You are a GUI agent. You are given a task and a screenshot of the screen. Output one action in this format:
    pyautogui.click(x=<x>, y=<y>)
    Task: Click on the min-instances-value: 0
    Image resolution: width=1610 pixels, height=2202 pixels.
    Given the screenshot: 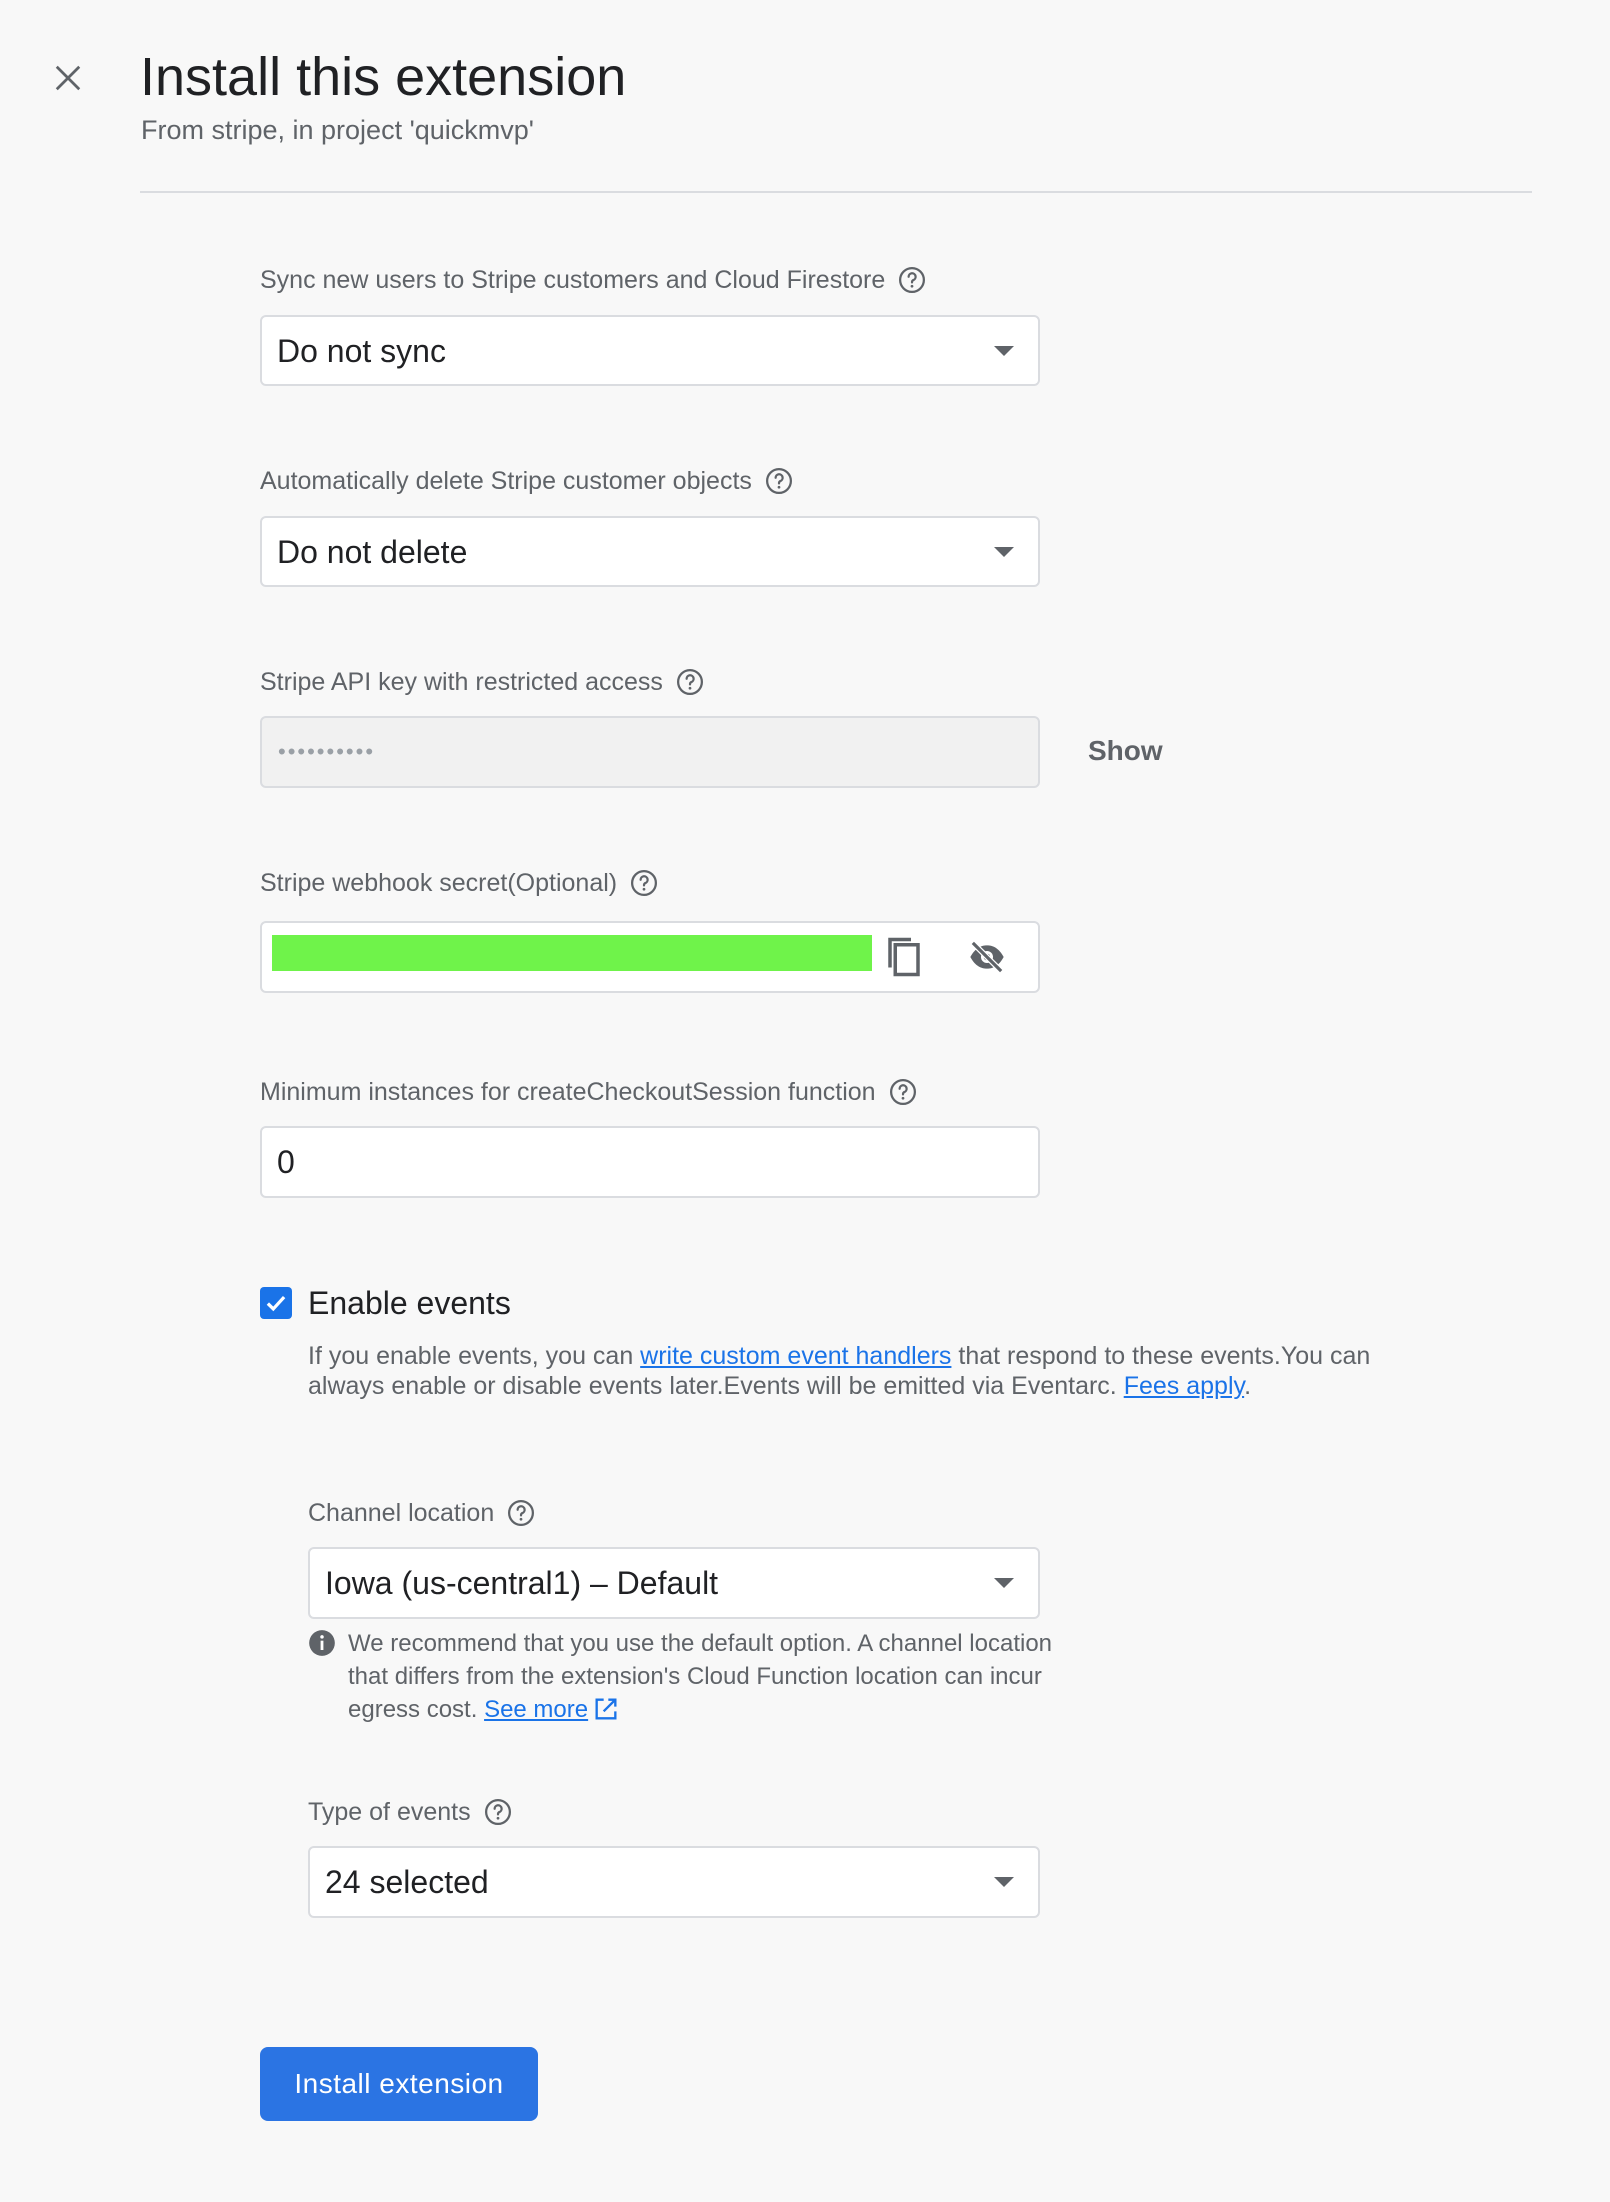 What is the action you would take?
    pyautogui.click(x=286, y=1162)
    